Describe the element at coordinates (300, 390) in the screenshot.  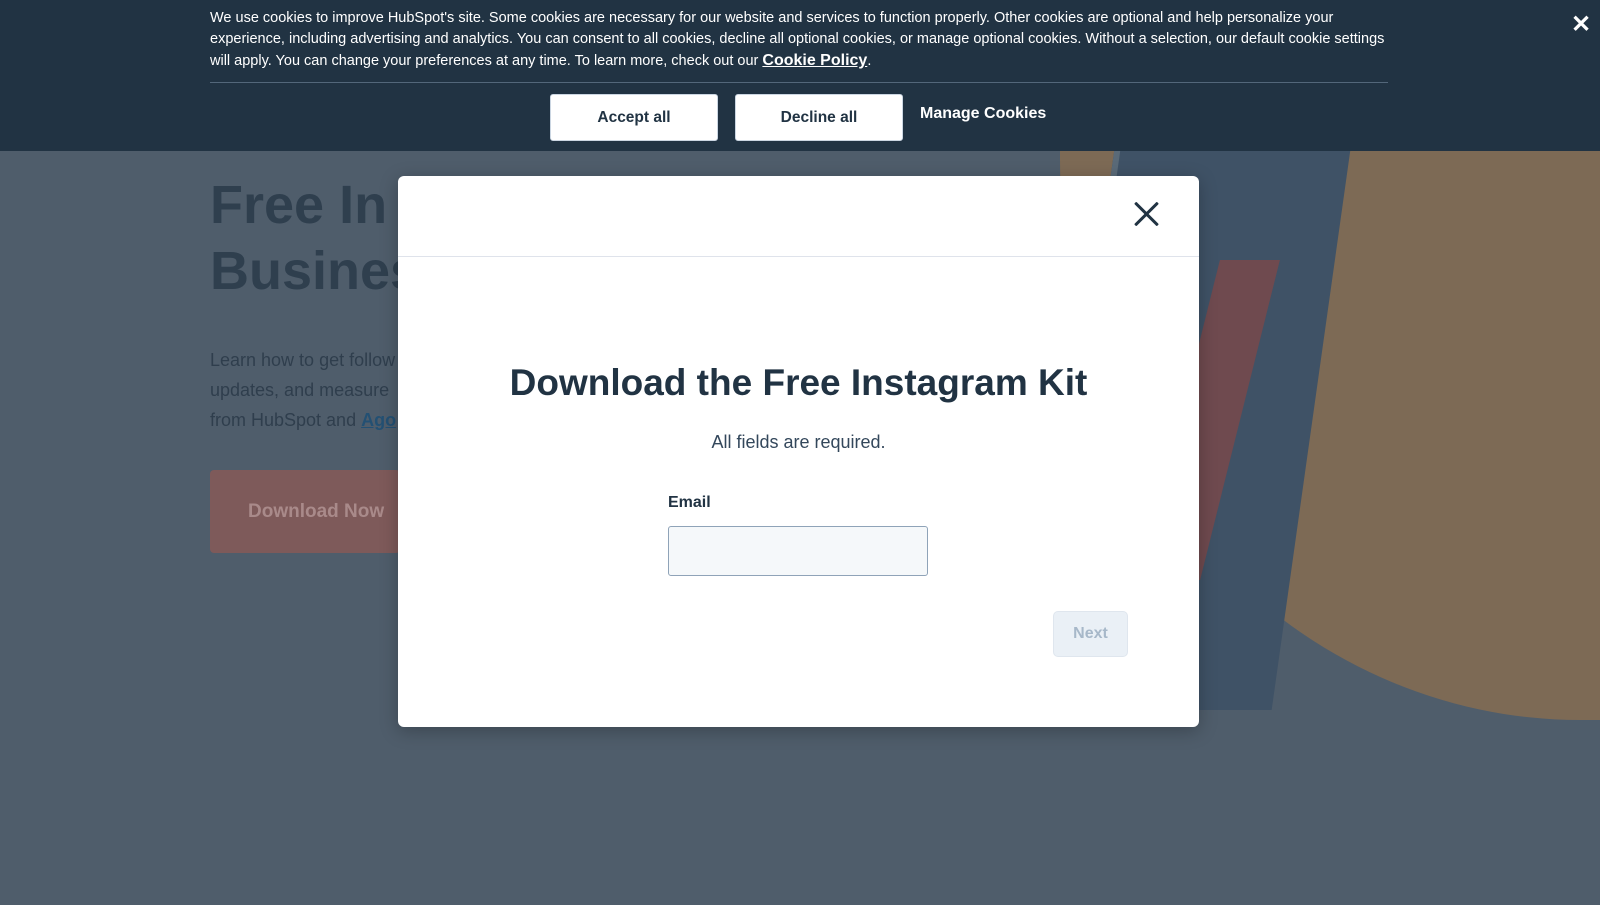
I see `desc-line-2: updates, and measure` at that location.